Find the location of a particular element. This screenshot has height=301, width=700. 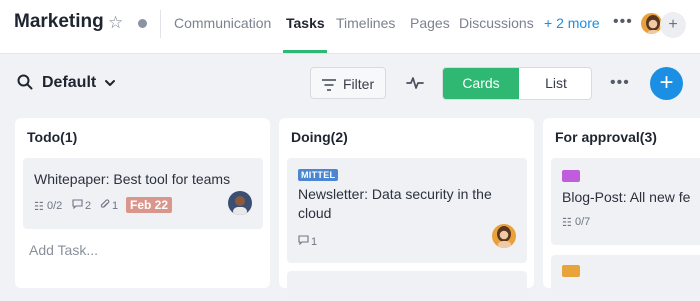

attachment-count: 1 is located at coordinates (115, 206).